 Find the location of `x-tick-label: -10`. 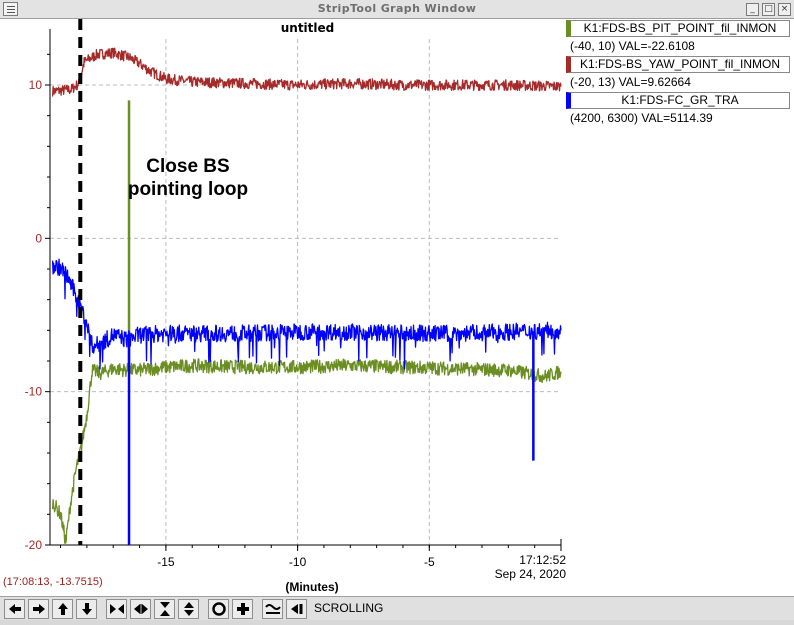

x-tick-label: -10 is located at coordinates (298, 562).